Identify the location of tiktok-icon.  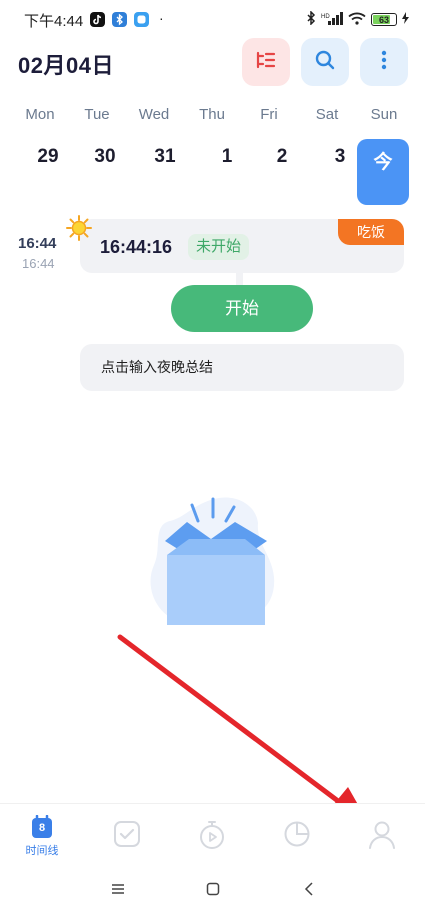
(97, 19).